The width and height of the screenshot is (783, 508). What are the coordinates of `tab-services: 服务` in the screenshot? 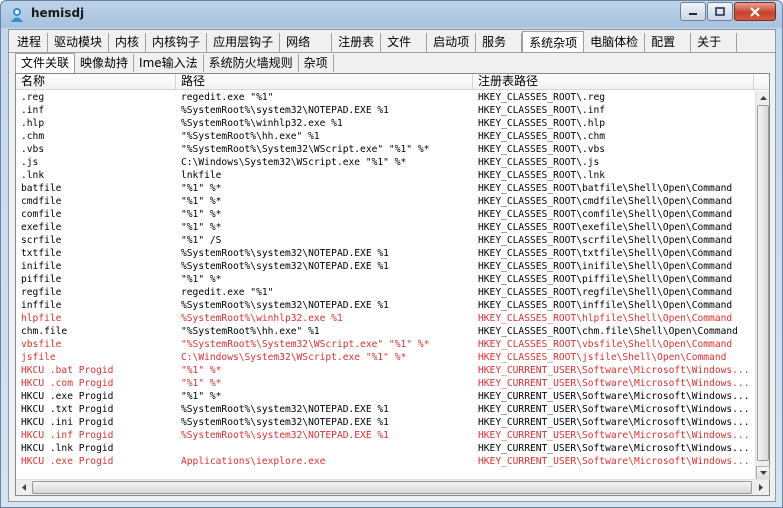 It's located at (499, 42).